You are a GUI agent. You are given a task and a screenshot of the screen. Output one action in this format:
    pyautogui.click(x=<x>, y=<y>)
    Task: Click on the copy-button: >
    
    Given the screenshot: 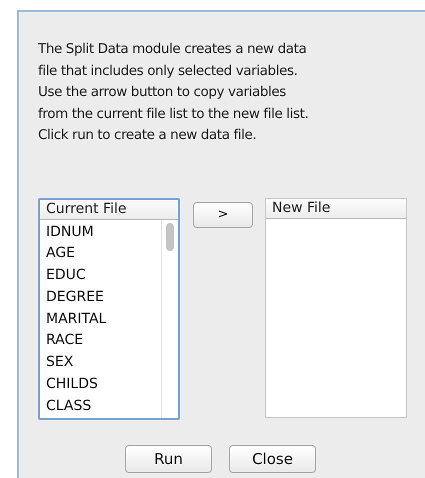 What is the action you would take?
    pyautogui.click(x=223, y=215)
    